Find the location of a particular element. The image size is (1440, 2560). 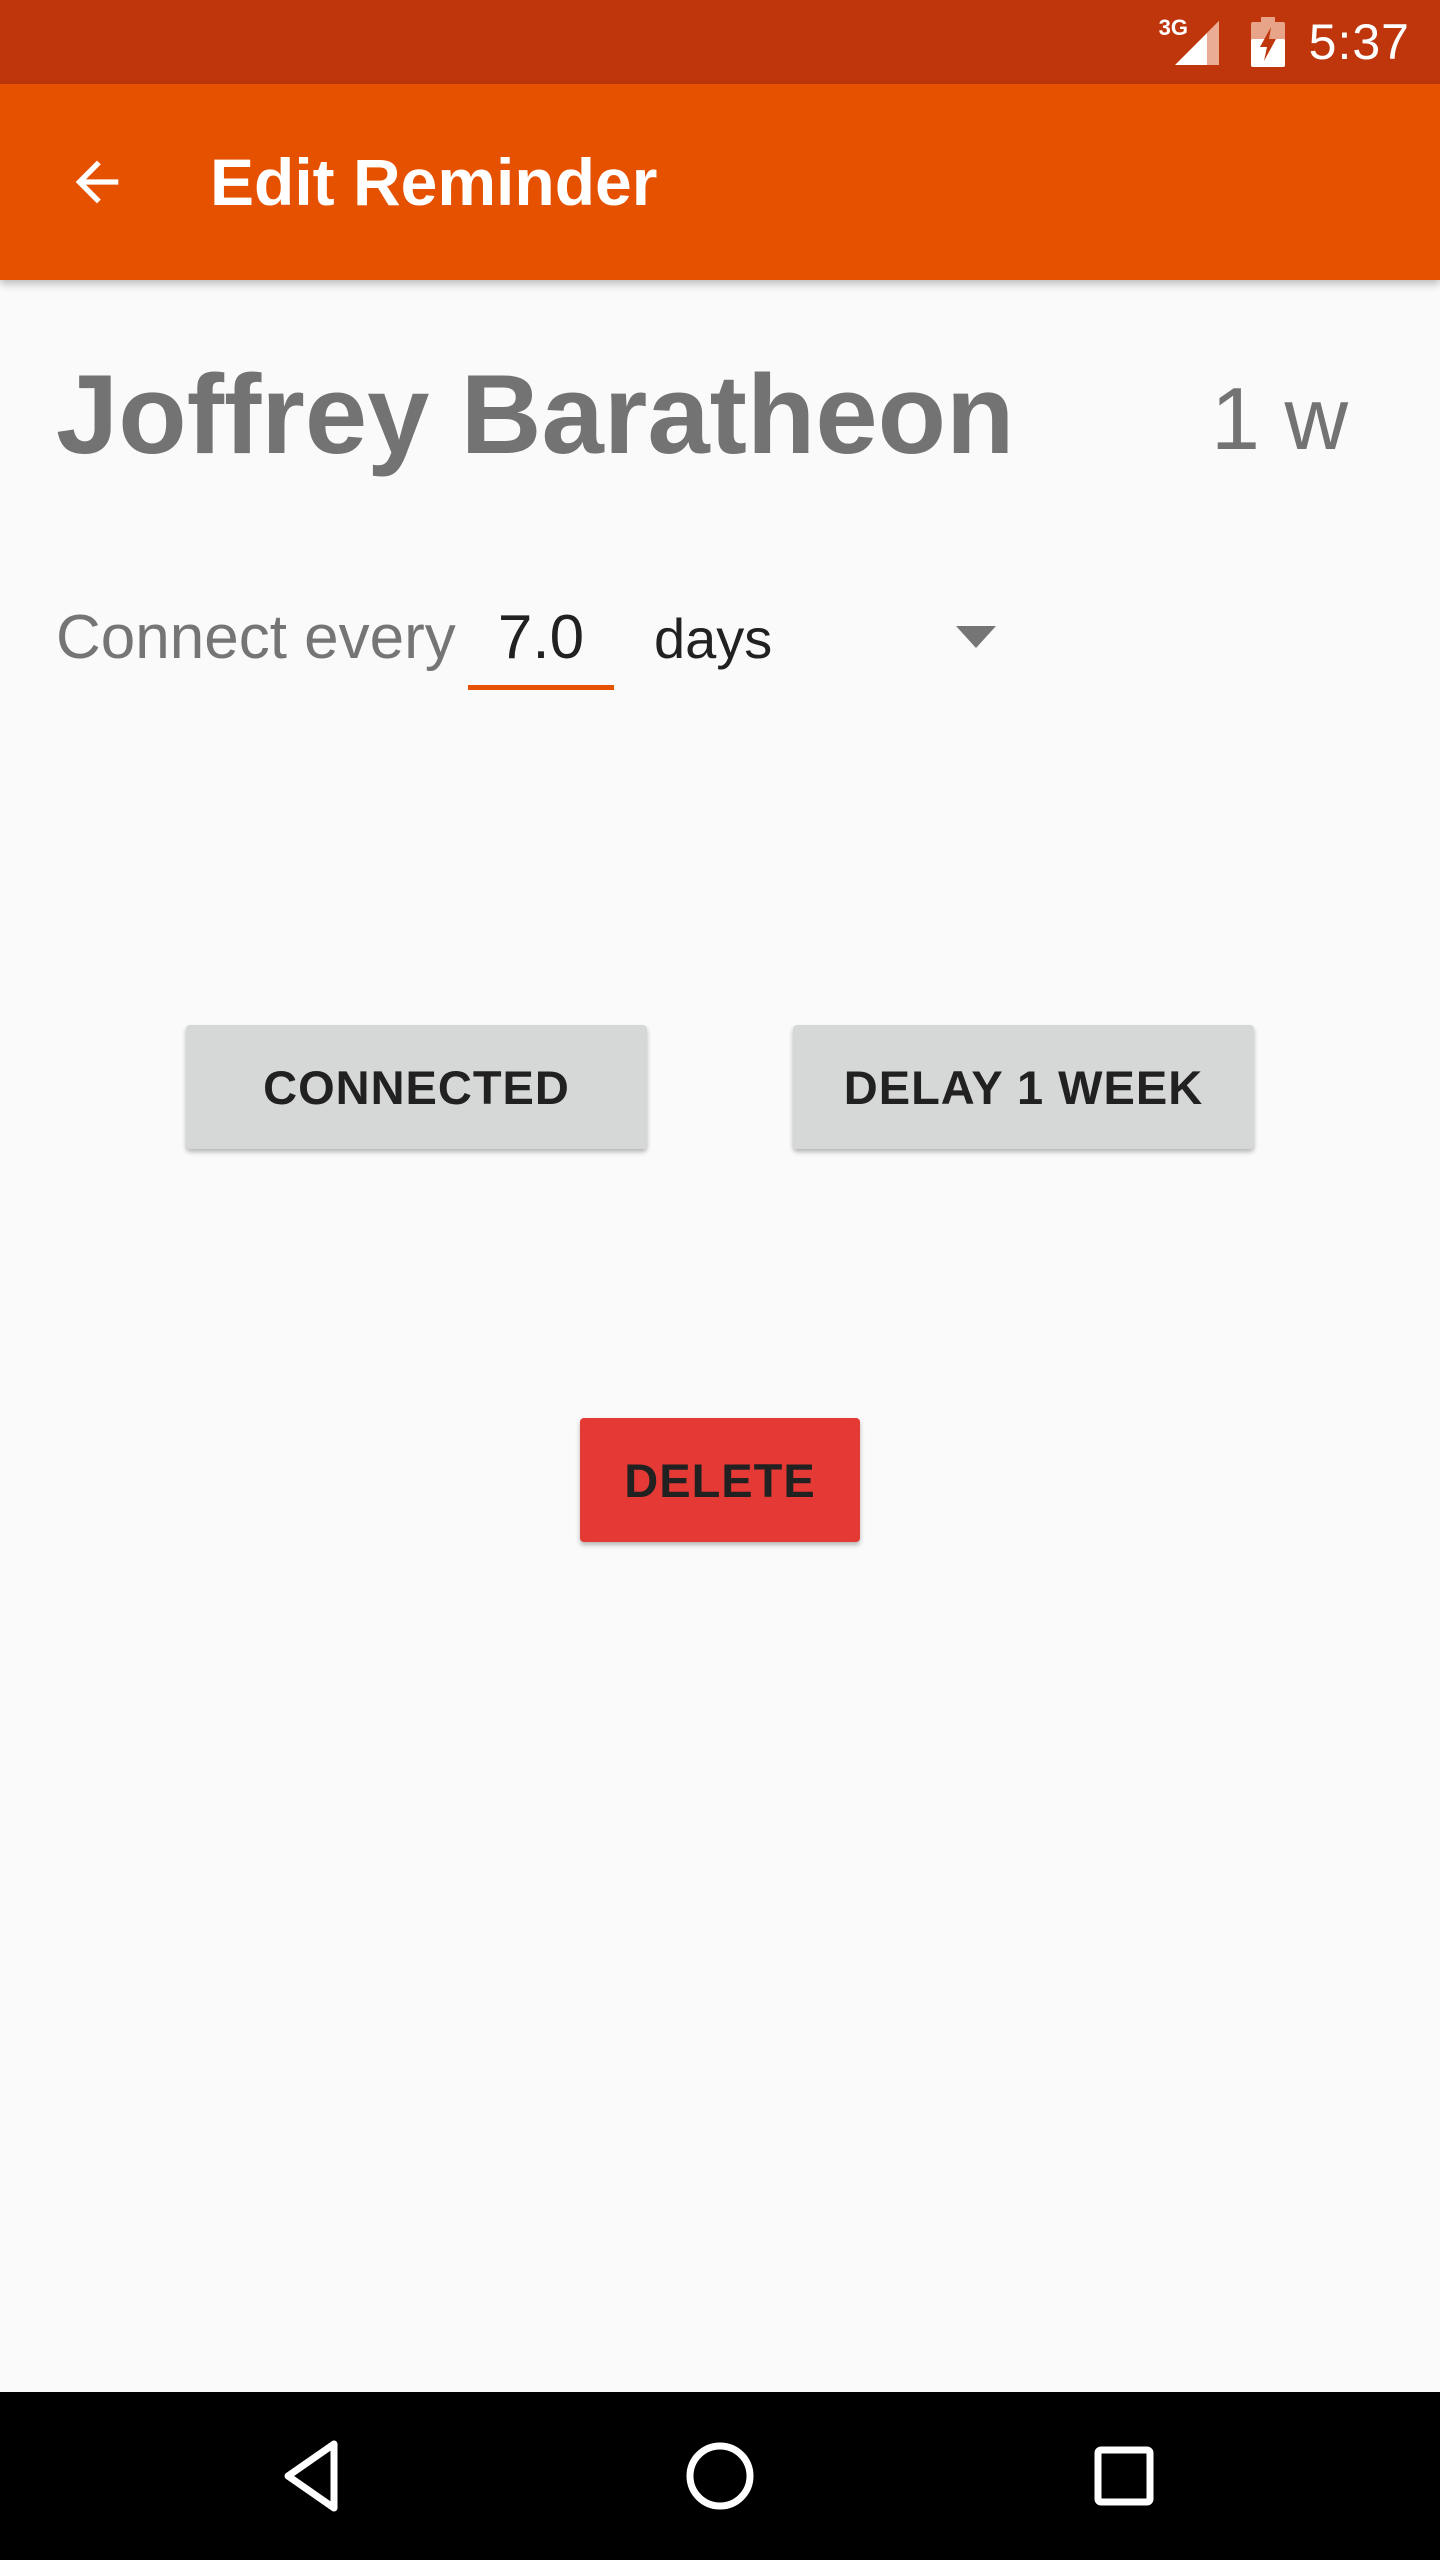

nav-home-icon is located at coordinates (720, 2476).